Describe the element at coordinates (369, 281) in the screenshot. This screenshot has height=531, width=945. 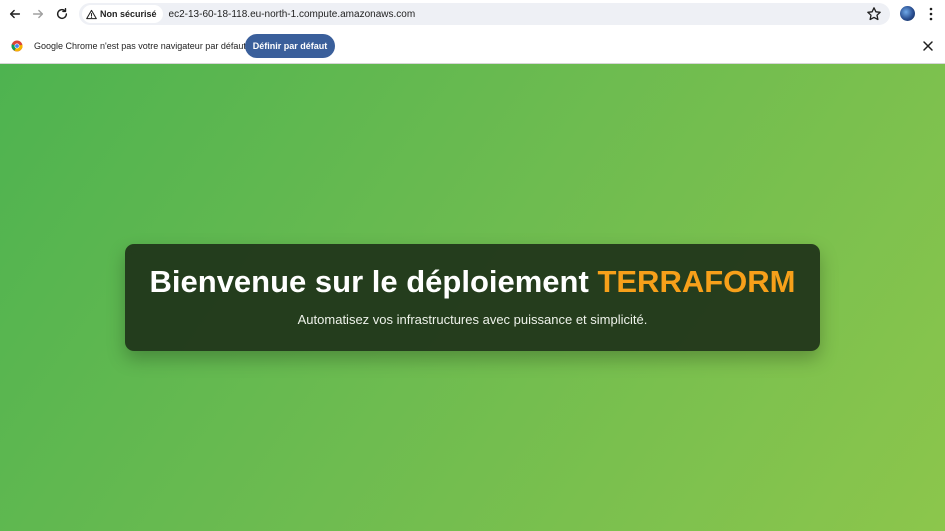
I see `hero-title-prefix: Bienvenue sur le déploiement` at that location.